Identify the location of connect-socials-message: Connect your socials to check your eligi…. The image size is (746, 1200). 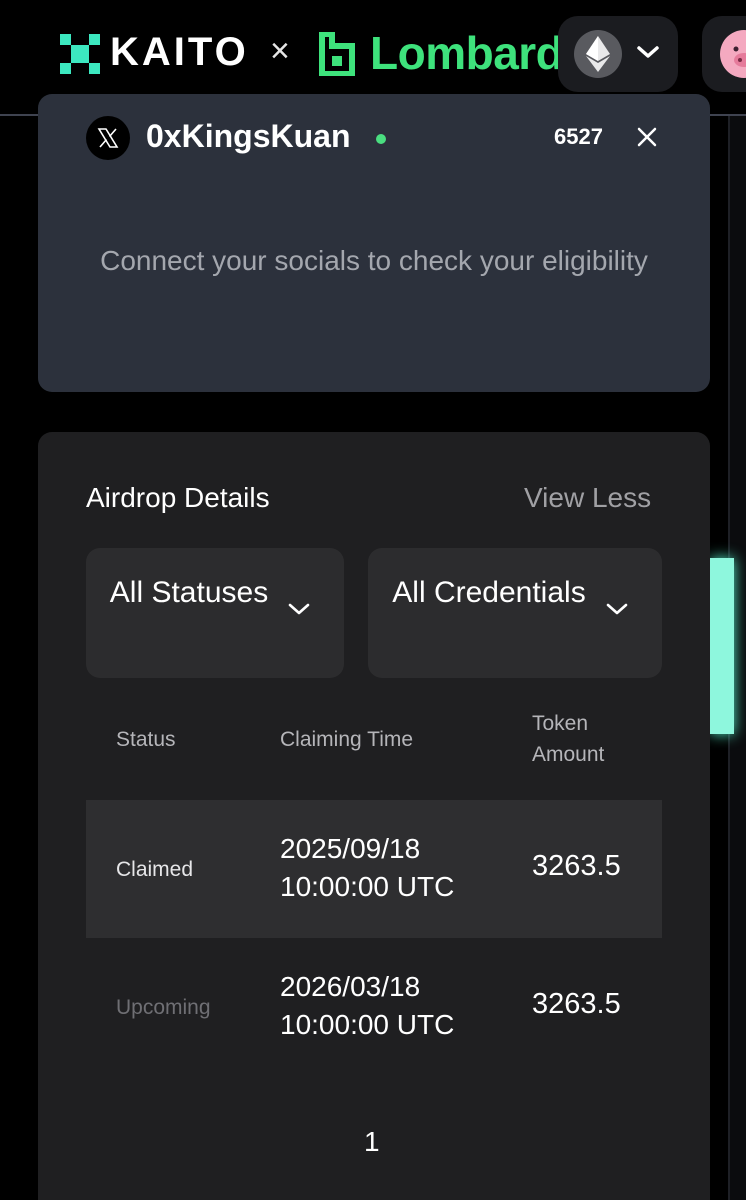
(374, 260).